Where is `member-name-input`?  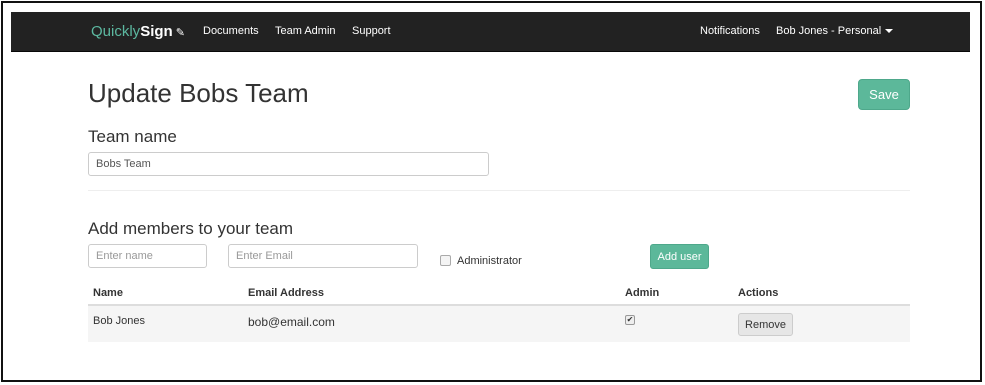 member-name-input is located at coordinates (147, 256).